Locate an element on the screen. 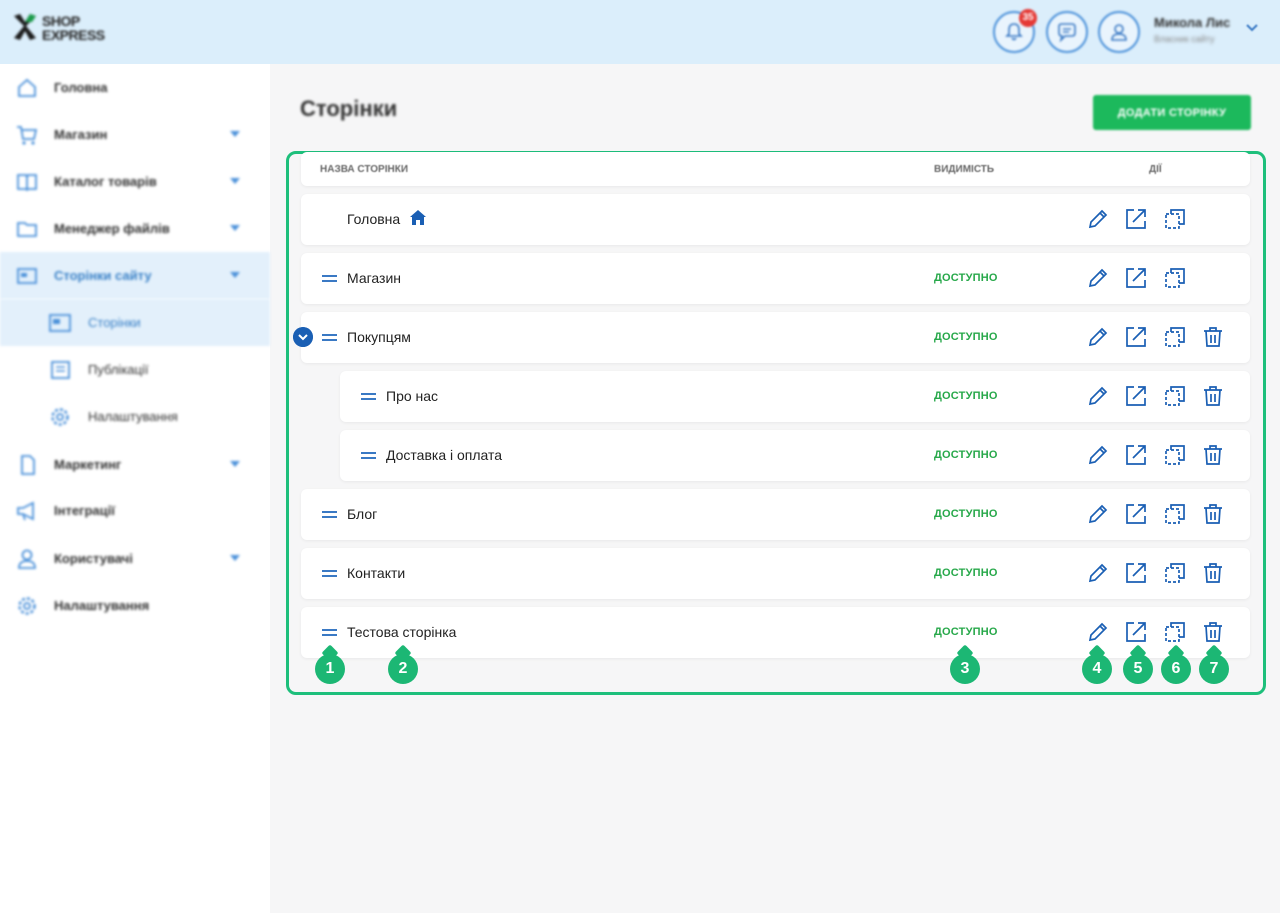  profile-button is located at coordinates (1119, 32).